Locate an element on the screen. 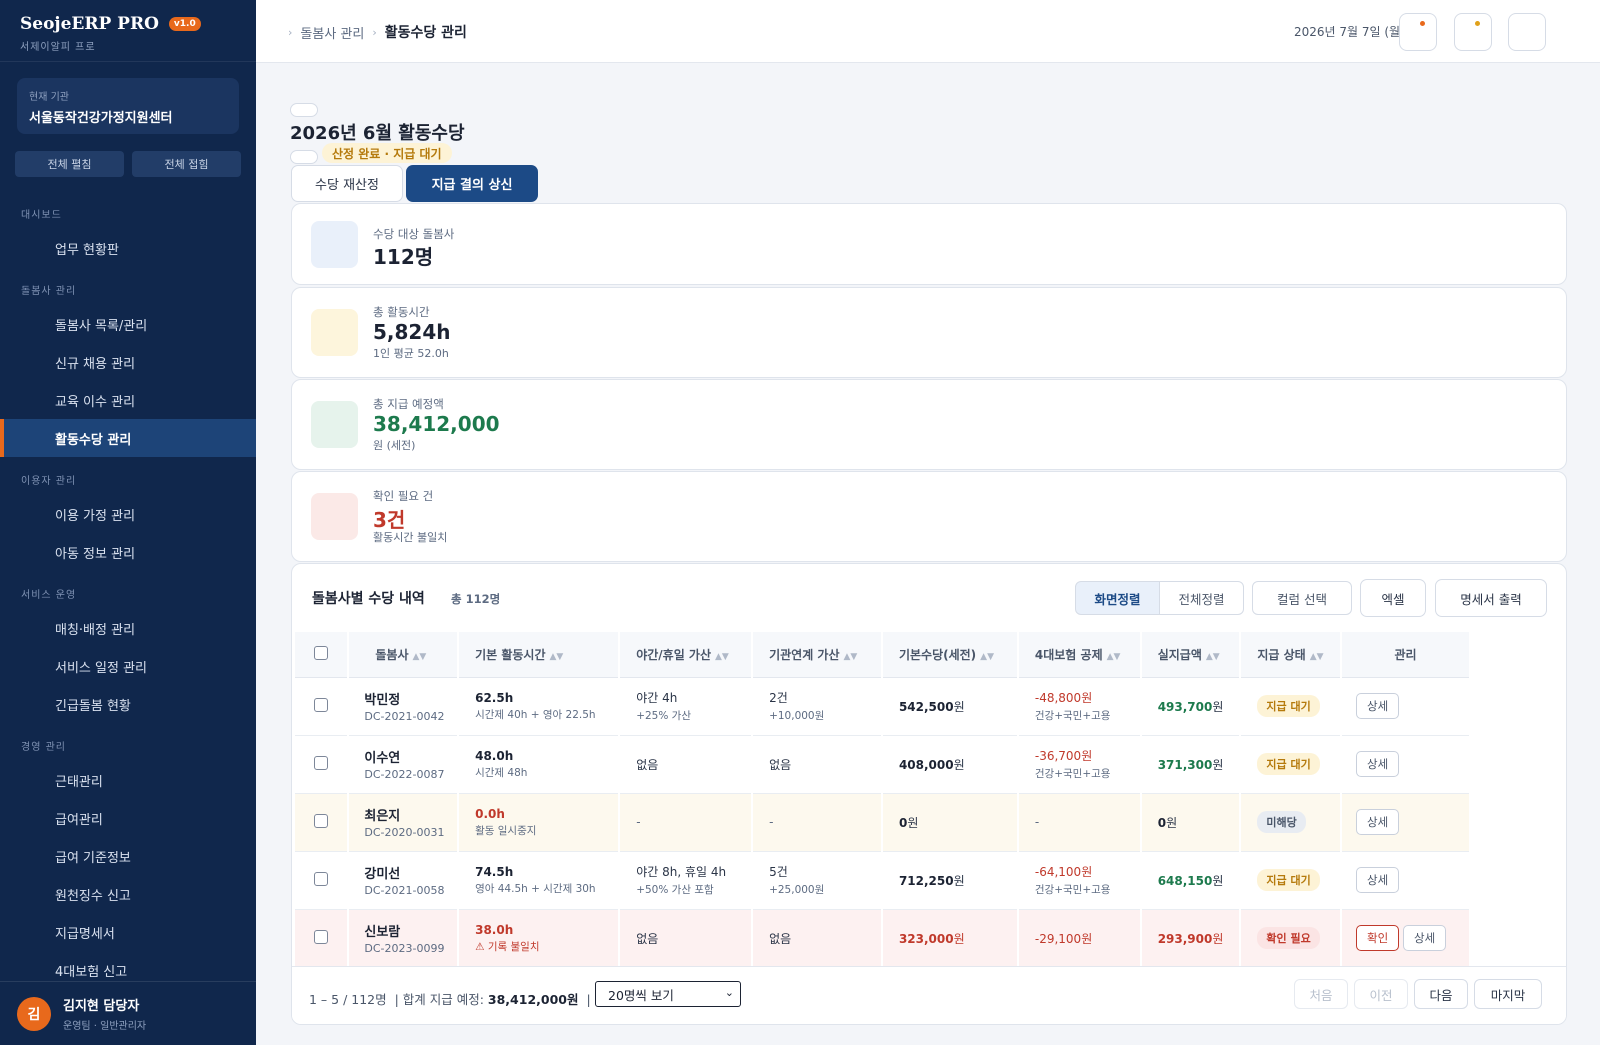  column-select-button: 컬럼 선택 is located at coordinates (1302, 598).